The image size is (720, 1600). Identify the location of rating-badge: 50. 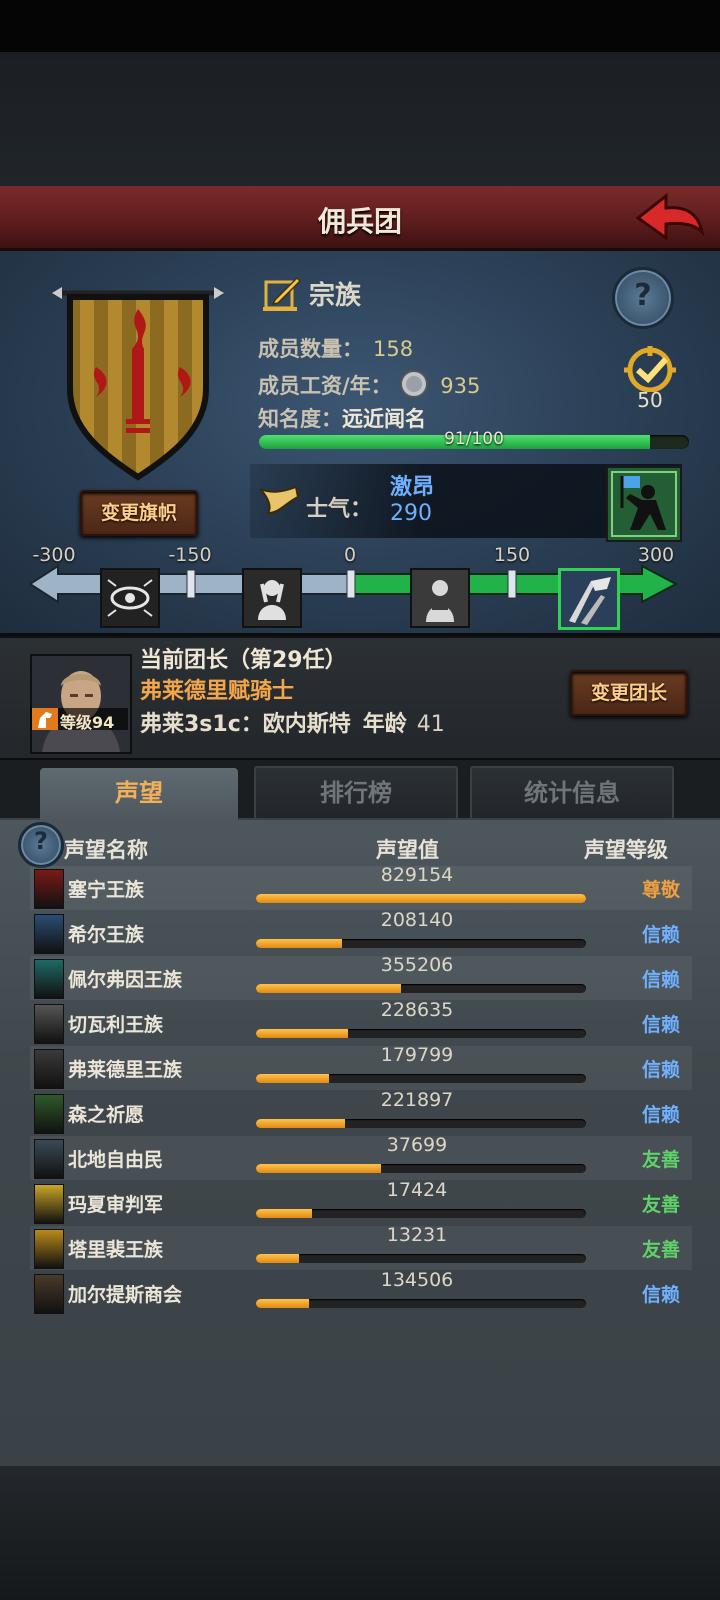
(650, 379).